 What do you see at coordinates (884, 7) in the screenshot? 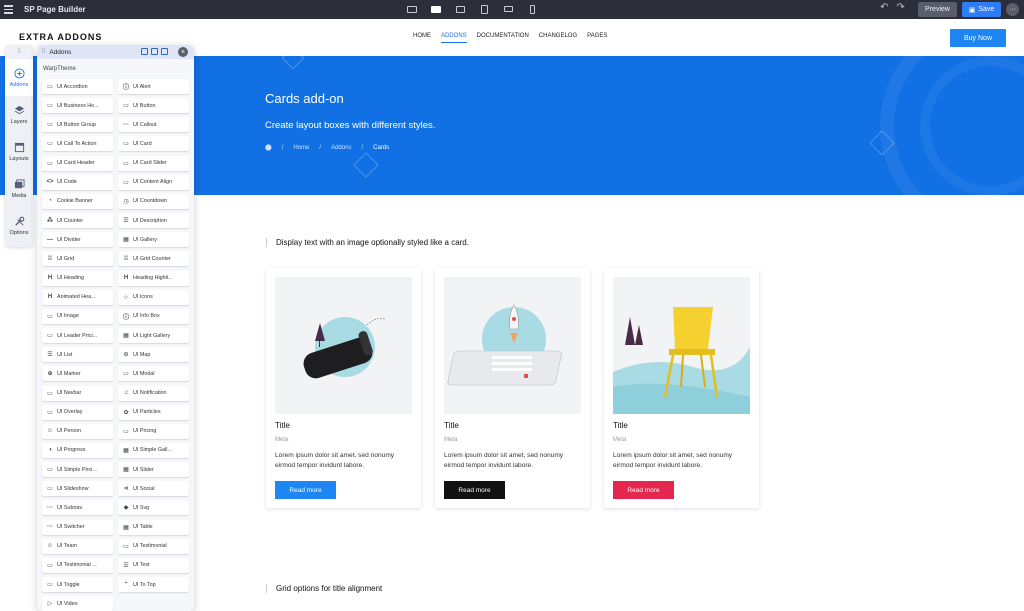
I see `undo-icon: ↶` at bounding box center [884, 7].